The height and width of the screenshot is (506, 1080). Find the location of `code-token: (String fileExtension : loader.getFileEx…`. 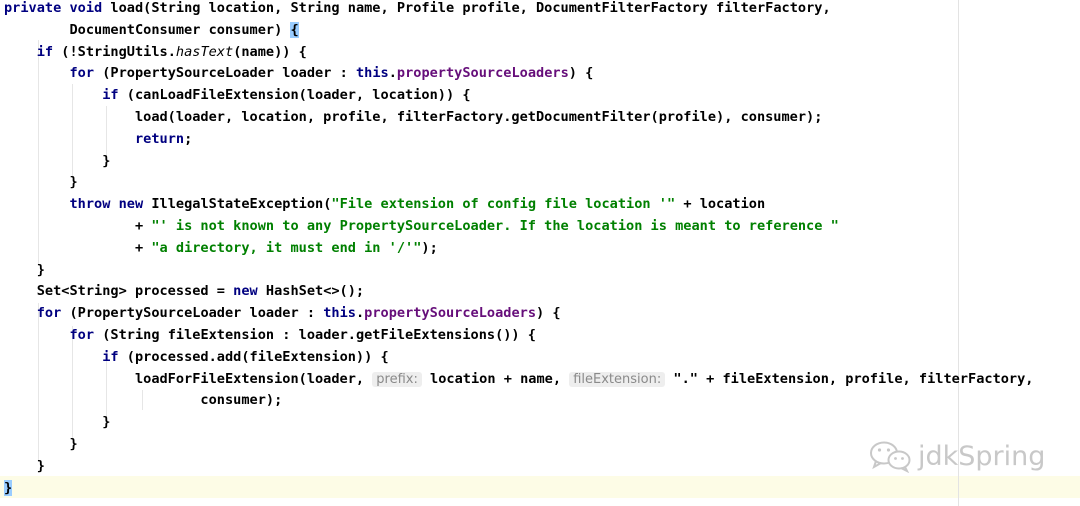

code-token: (String fileExtension : loader.getFileEx… is located at coordinates (315, 335).